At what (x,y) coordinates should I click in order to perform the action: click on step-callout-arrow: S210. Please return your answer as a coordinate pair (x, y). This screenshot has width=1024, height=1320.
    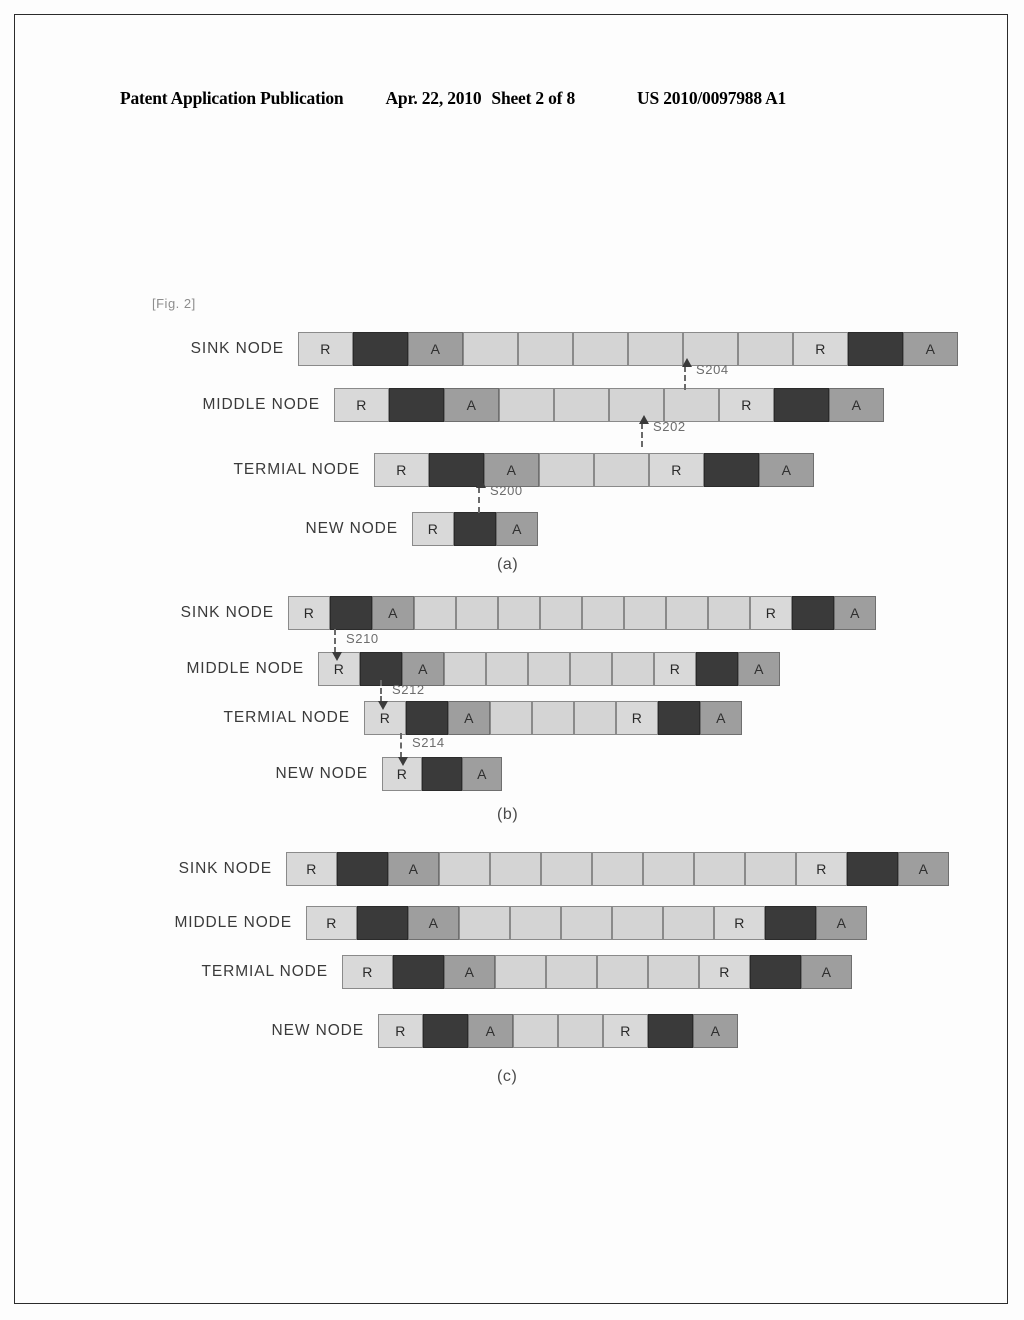
    Looking at the image, I should click on (355, 645).